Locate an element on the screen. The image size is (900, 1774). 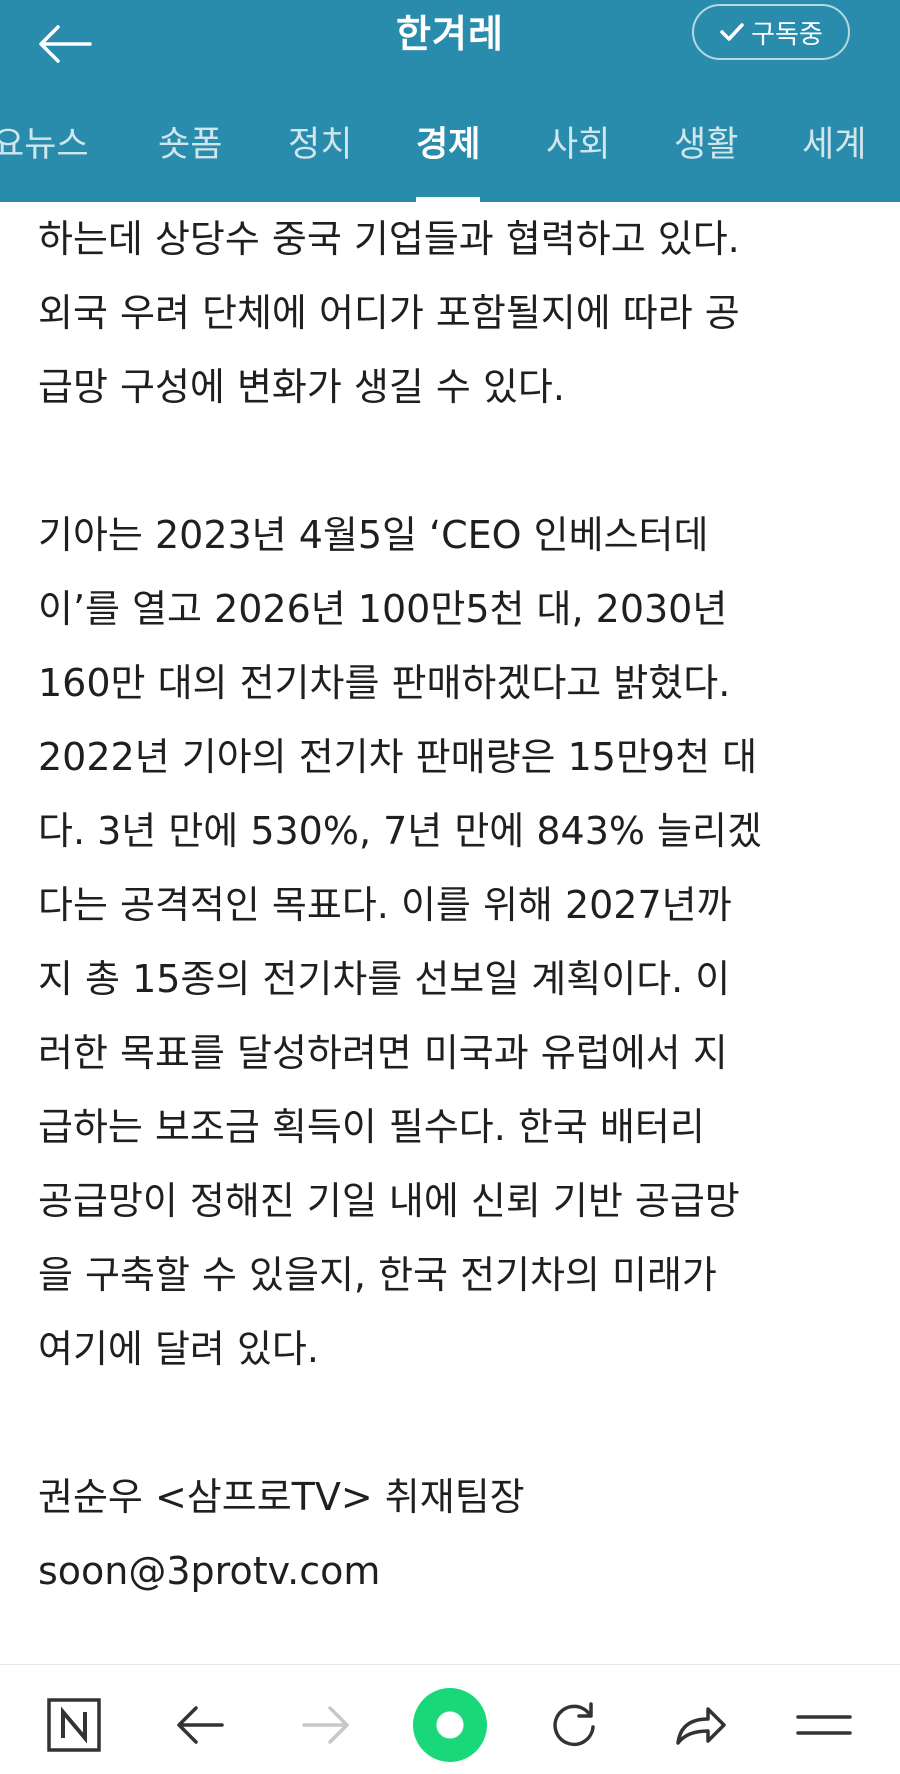
browser-forward-button is located at coordinates (326, 1725).